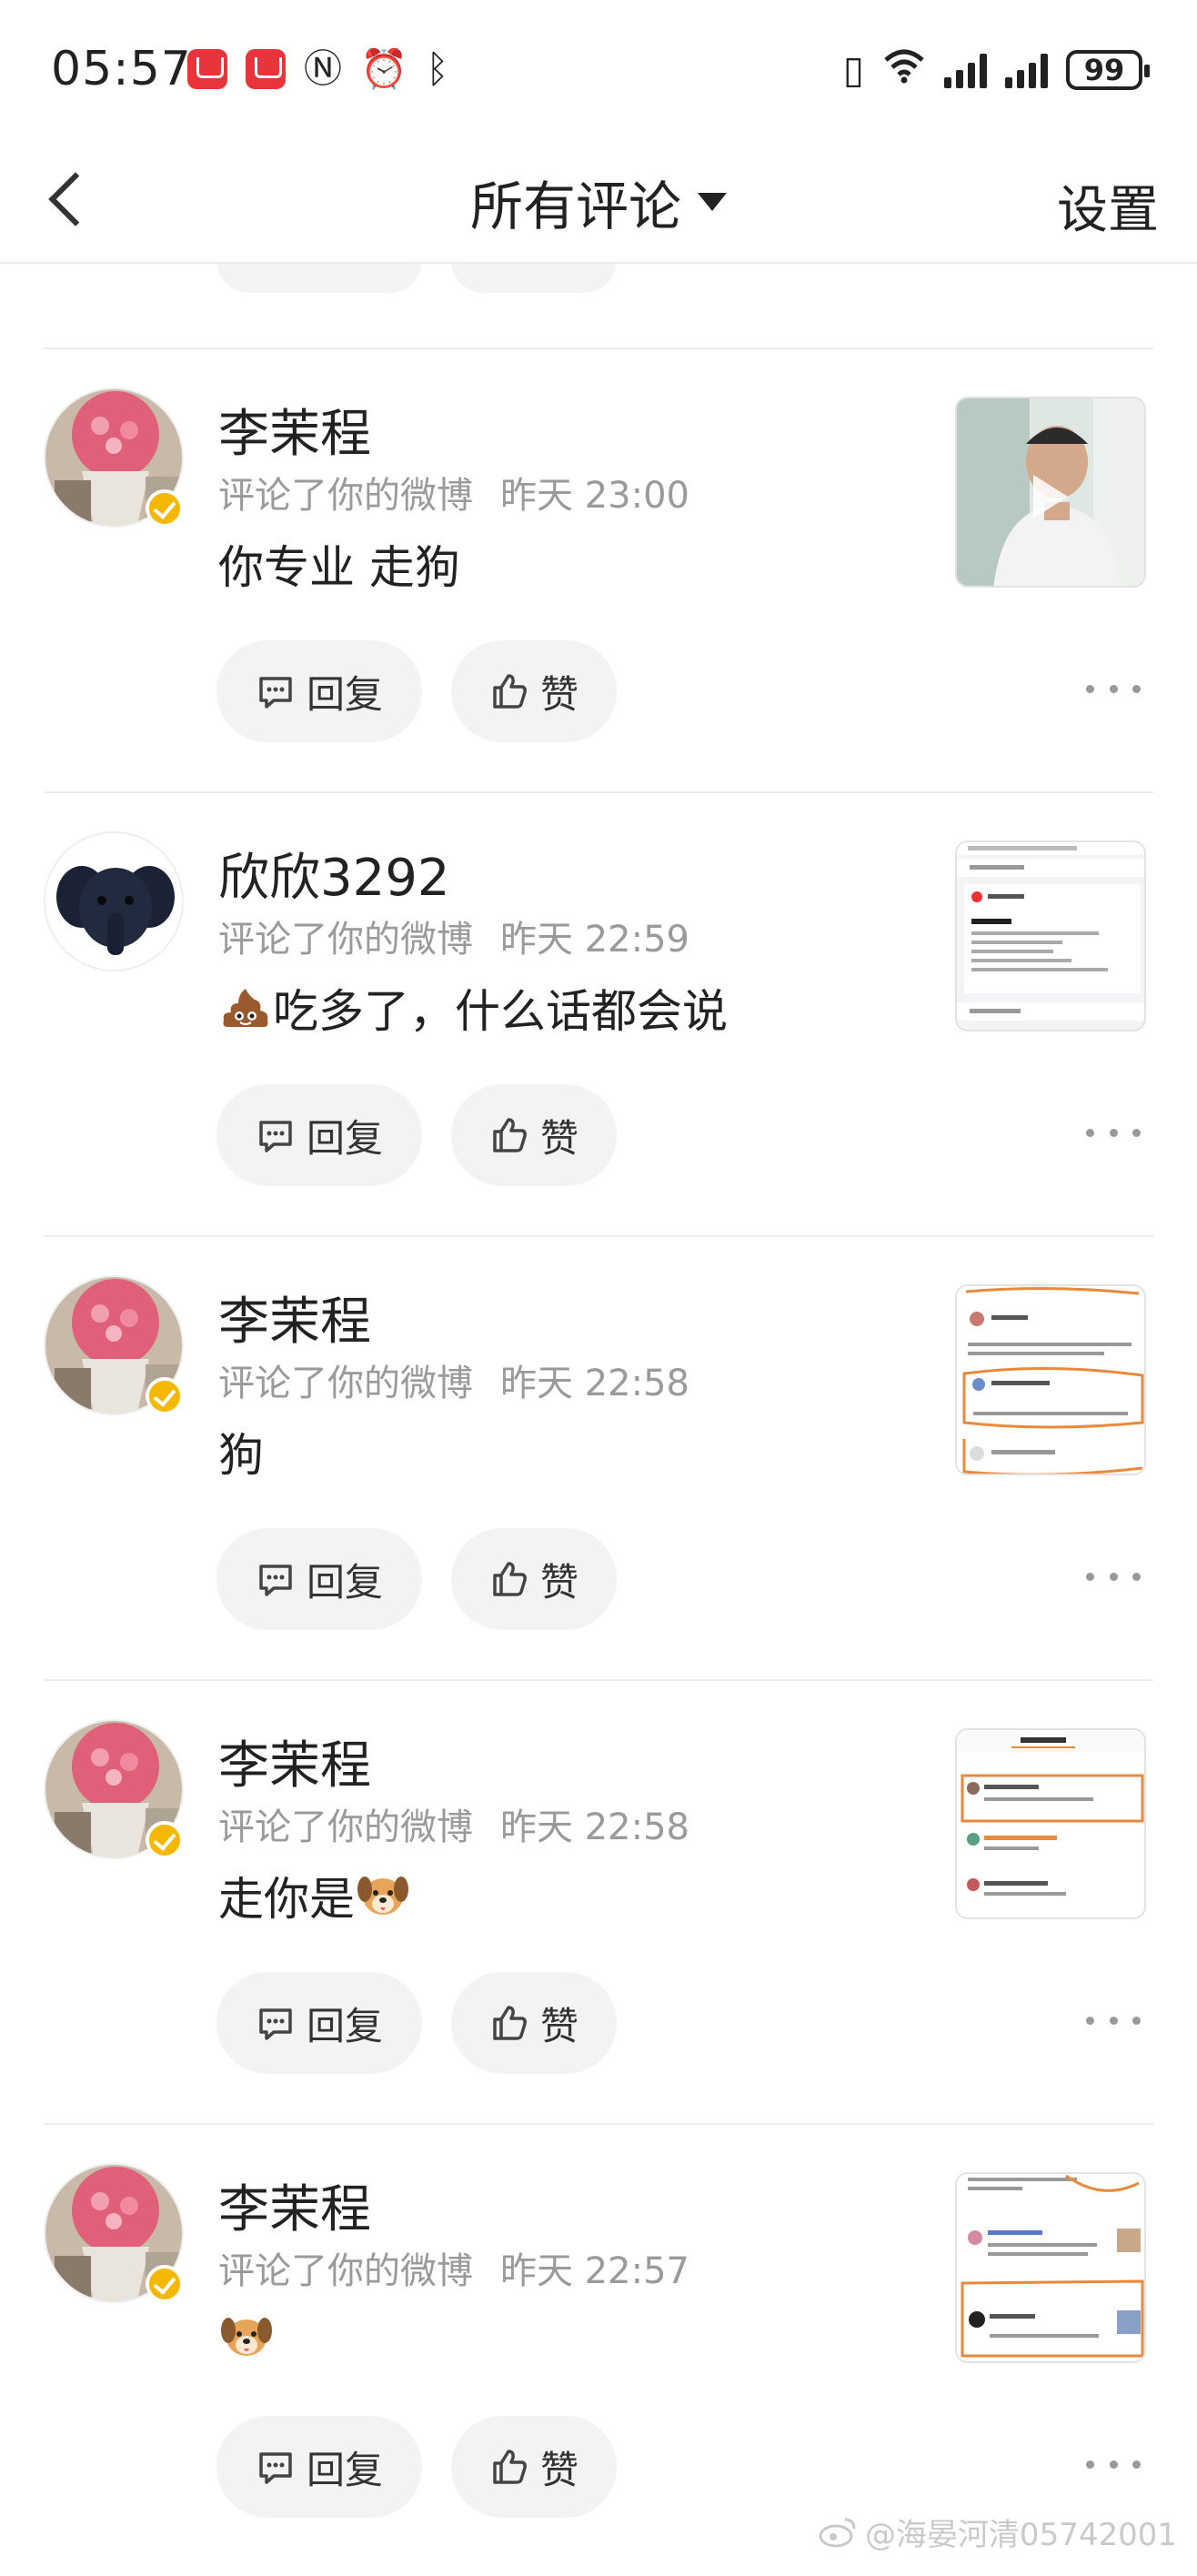 The height and width of the screenshot is (2576, 1197). Describe the element at coordinates (437, 68) in the screenshot. I see `bluetooth-icon: ᛒ` at that location.